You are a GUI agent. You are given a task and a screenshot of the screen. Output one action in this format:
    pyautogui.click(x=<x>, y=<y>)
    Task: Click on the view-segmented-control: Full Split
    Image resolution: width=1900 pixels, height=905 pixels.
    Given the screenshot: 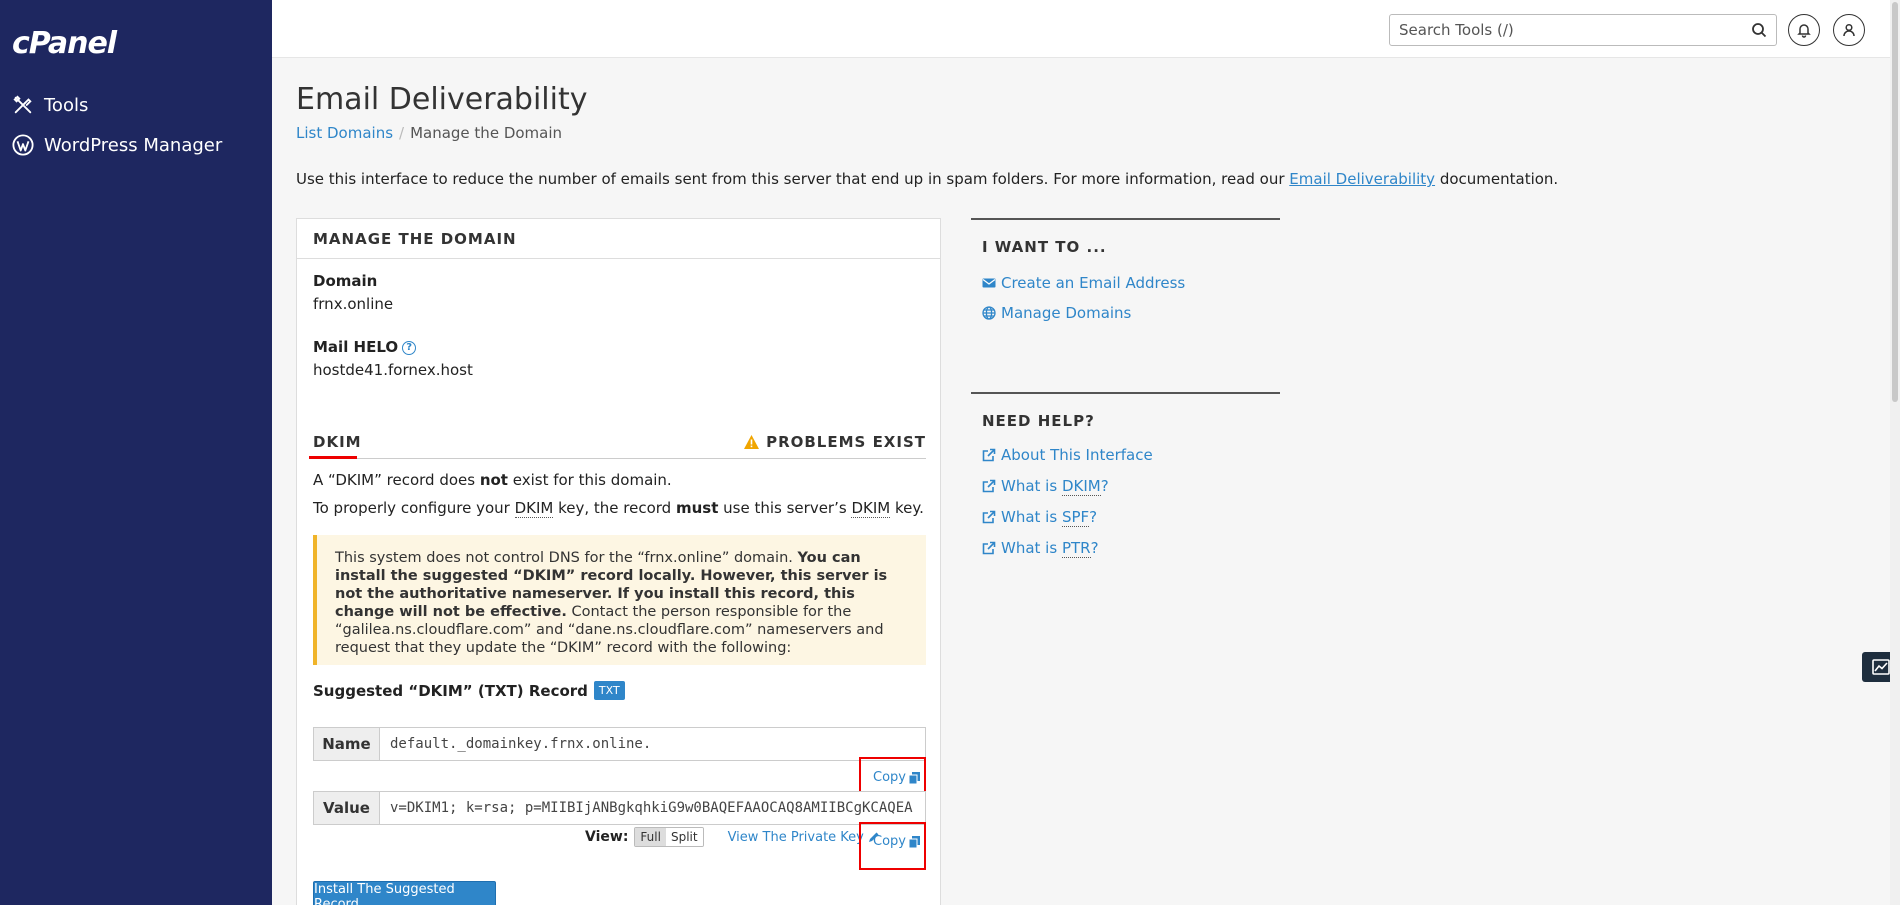 What is the action you would take?
    pyautogui.click(x=669, y=837)
    